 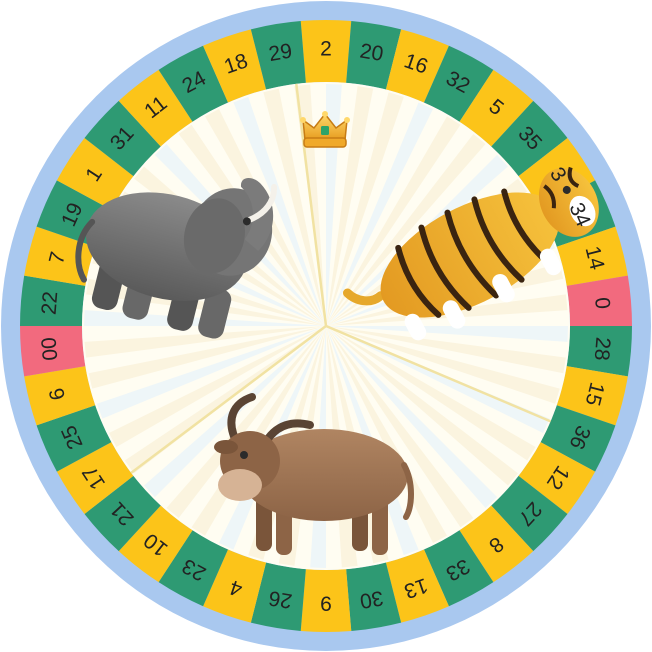 I want to click on pocket-label: 0, so click(x=602, y=303).